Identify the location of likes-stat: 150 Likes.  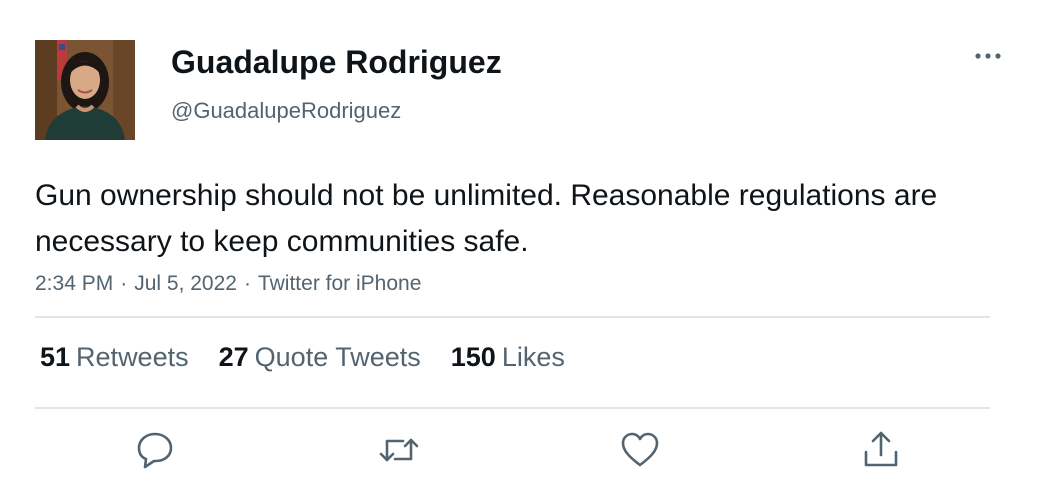
(508, 357).